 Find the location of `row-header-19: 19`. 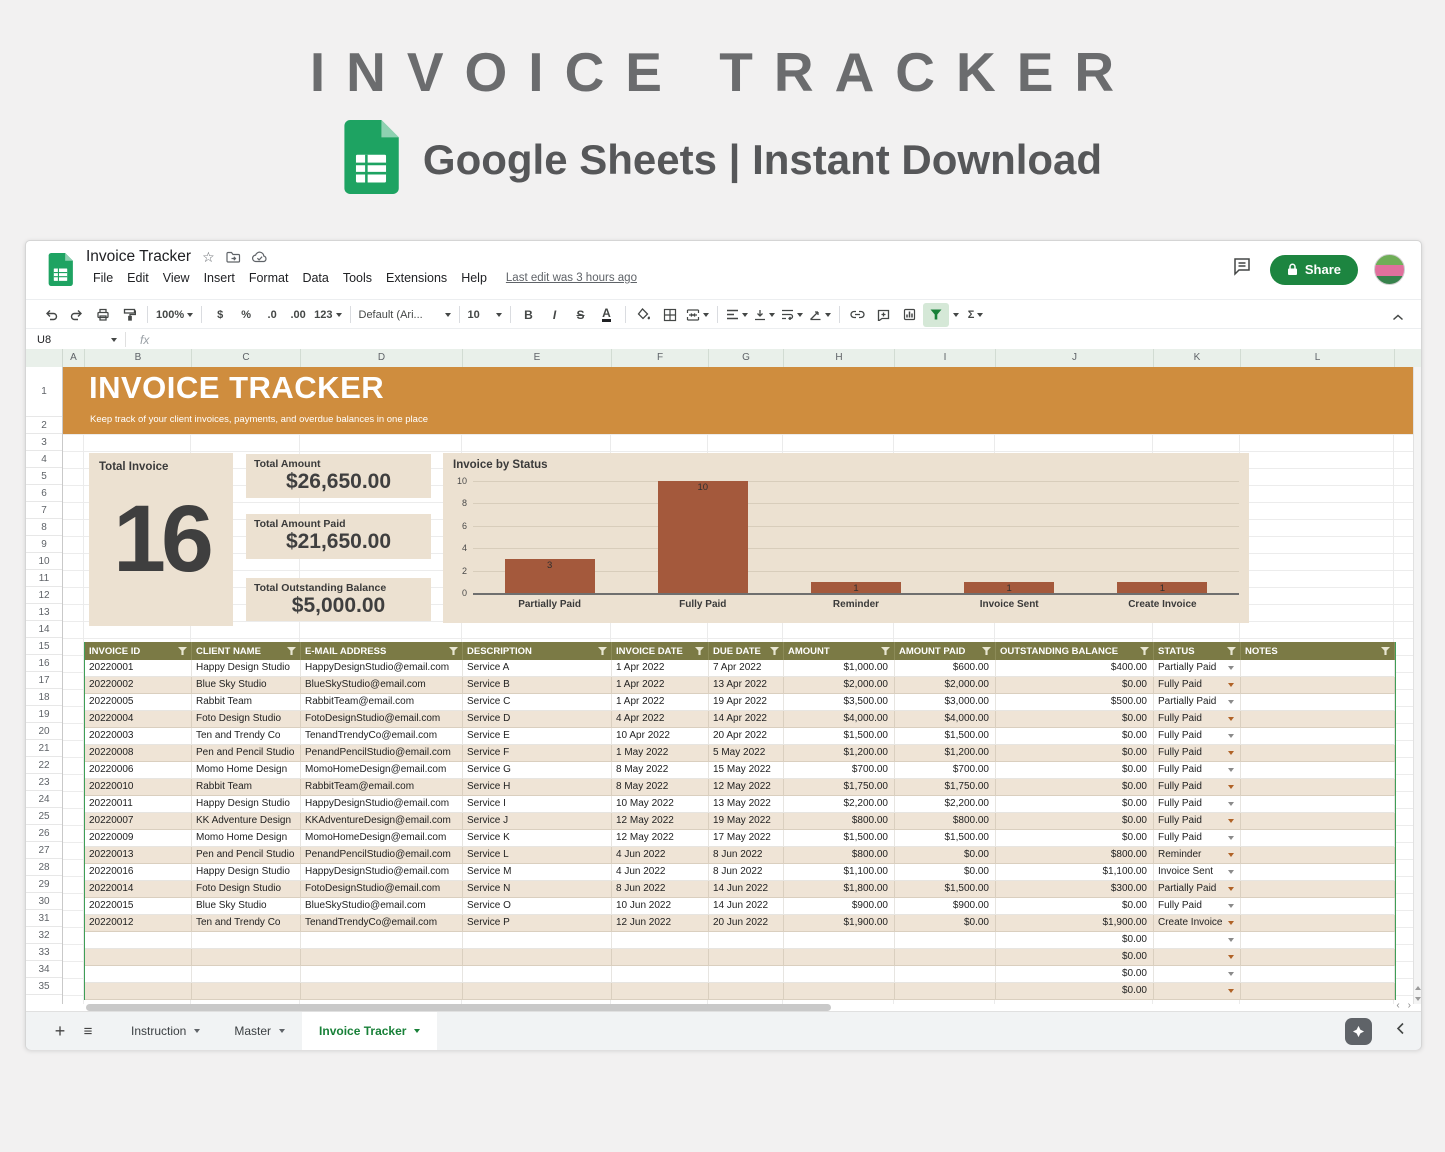

row-header-19: 19 is located at coordinates (44, 714).